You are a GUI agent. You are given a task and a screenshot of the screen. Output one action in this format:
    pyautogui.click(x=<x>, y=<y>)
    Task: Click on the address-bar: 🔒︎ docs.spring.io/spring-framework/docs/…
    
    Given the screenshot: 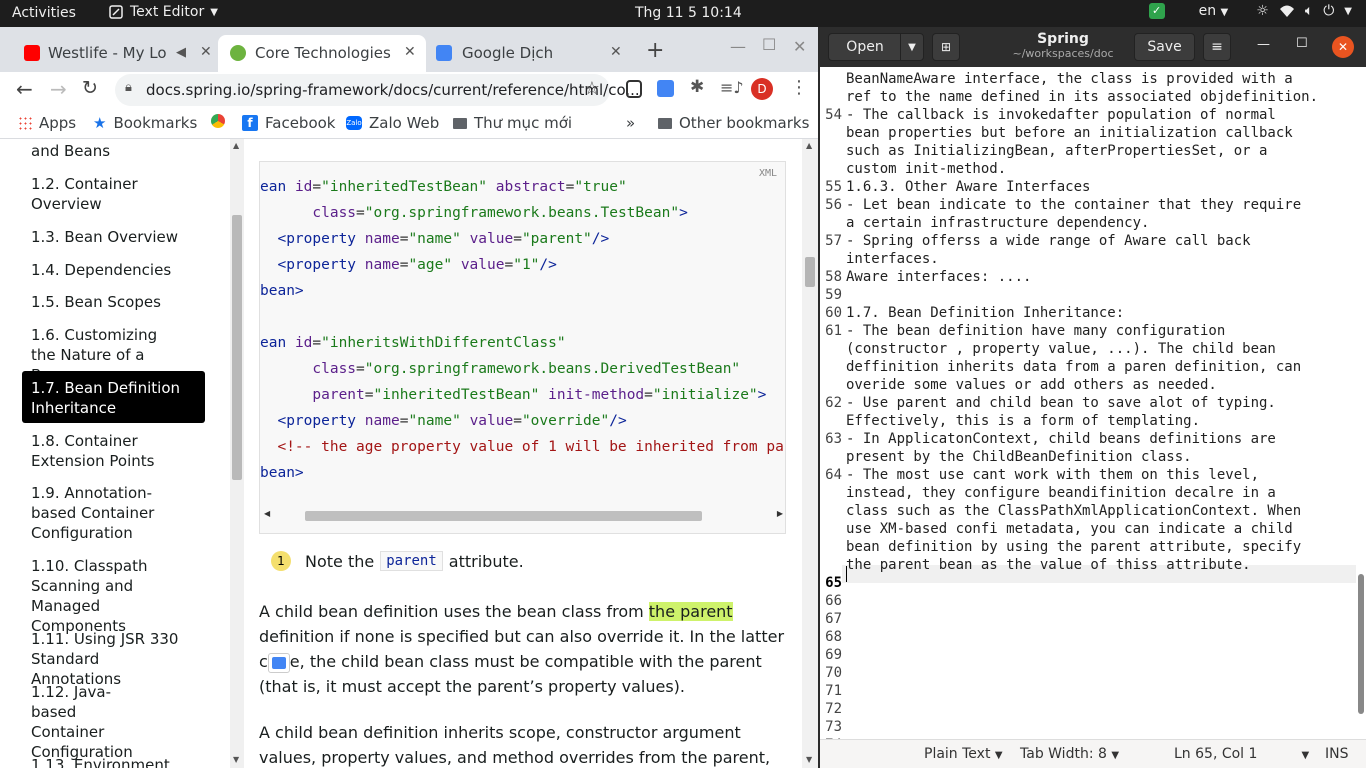 What is the action you would take?
    pyautogui.click(x=377, y=90)
    